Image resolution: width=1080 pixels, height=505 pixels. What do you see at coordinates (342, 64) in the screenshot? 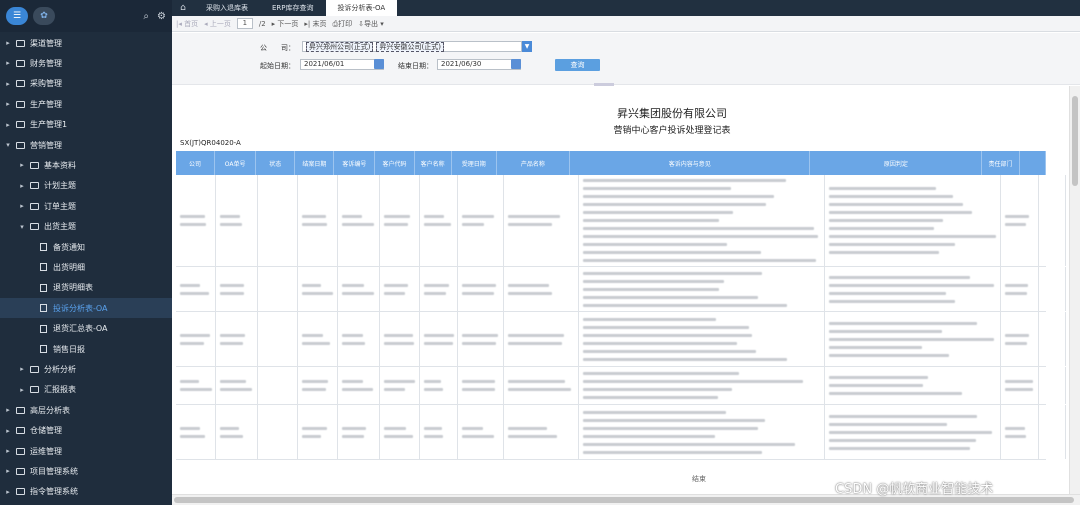
I see `start-date-input: 2021/06/01` at bounding box center [342, 64].